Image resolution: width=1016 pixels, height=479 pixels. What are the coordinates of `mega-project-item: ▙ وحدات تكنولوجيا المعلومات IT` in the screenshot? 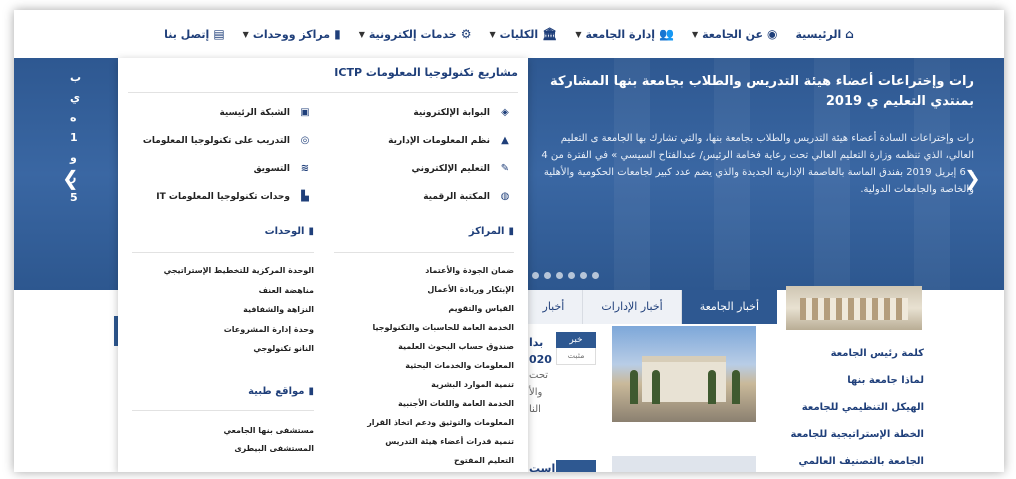 It's located at (235, 197).